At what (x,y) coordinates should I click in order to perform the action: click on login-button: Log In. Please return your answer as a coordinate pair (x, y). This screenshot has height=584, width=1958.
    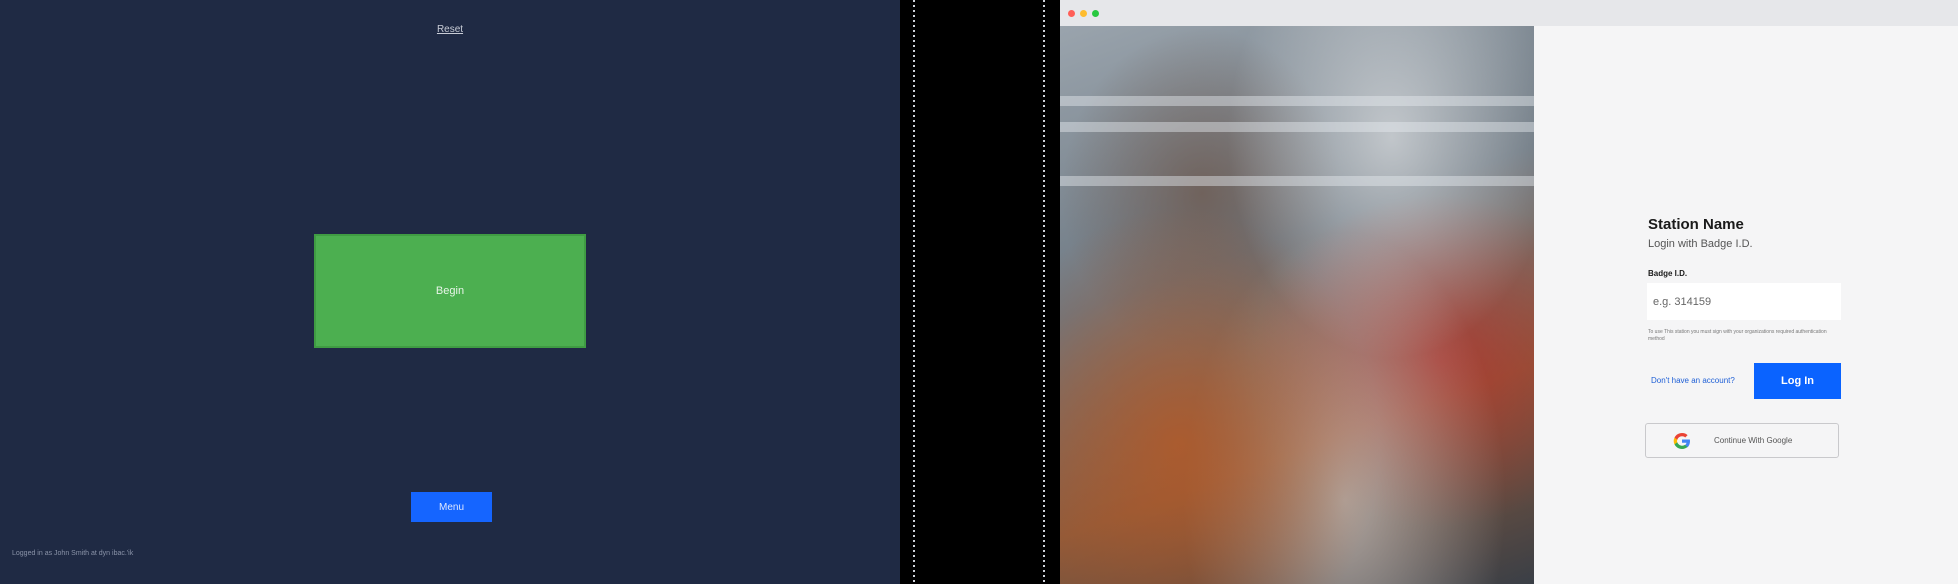
    Looking at the image, I should click on (1797, 381).